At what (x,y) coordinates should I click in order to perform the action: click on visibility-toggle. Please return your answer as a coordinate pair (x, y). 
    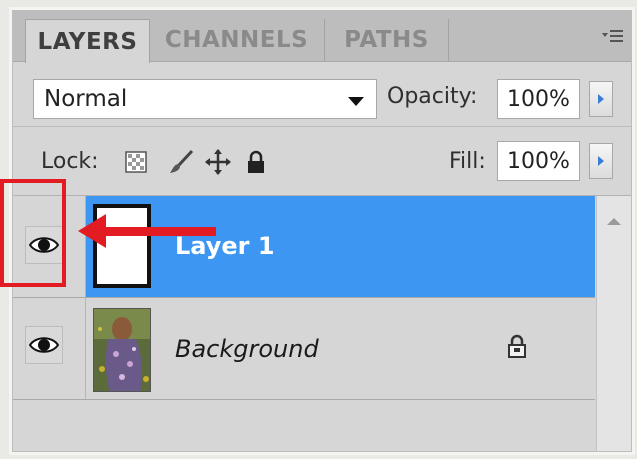
    Looking at the image, I should click on (44, 345).